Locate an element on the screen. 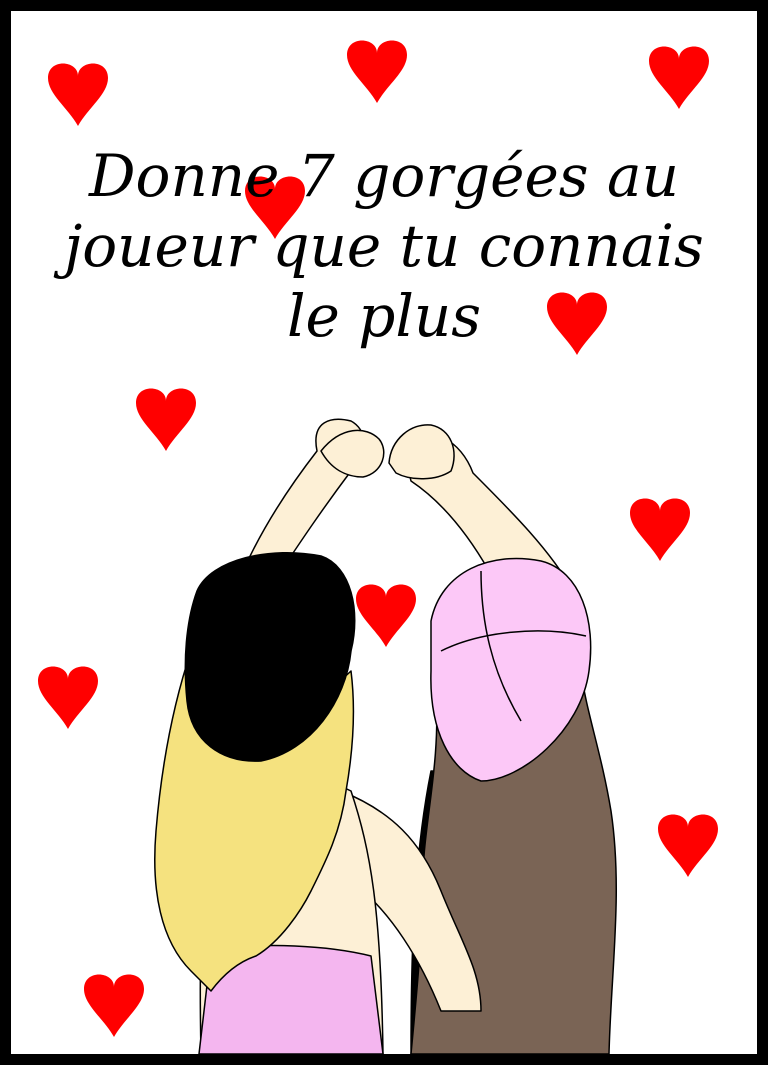 The image size is (768, 1065). card-message-line-1: Donne 7 gorgées au is located at coordinates (384, 176).